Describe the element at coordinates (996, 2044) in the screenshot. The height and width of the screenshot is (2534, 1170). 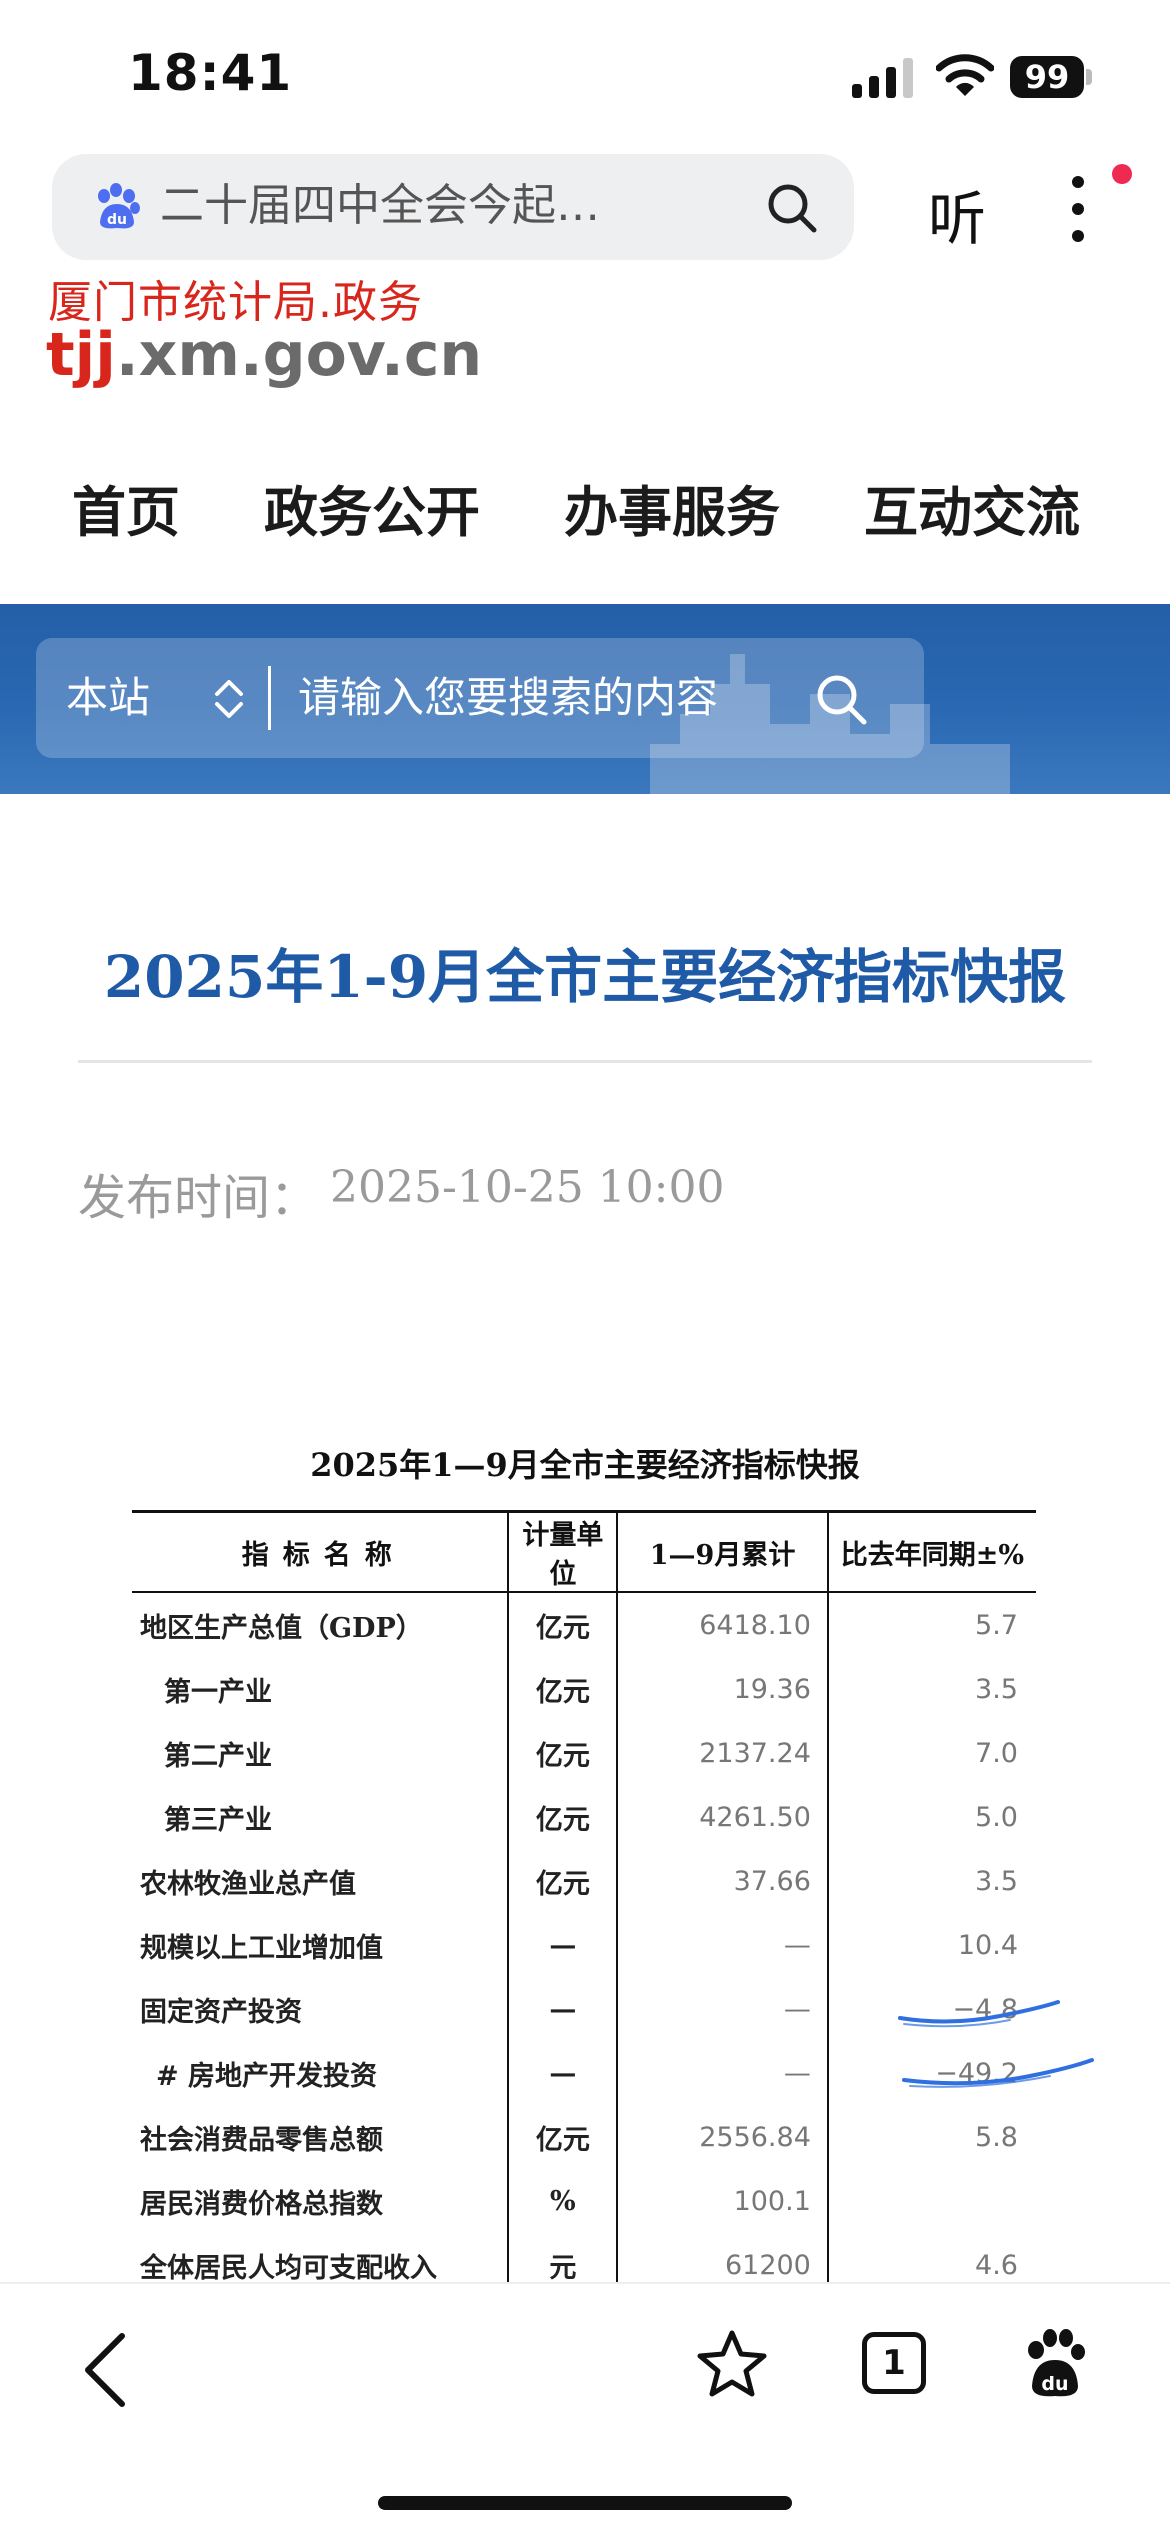
I see `pen-underline-marks` at that location.